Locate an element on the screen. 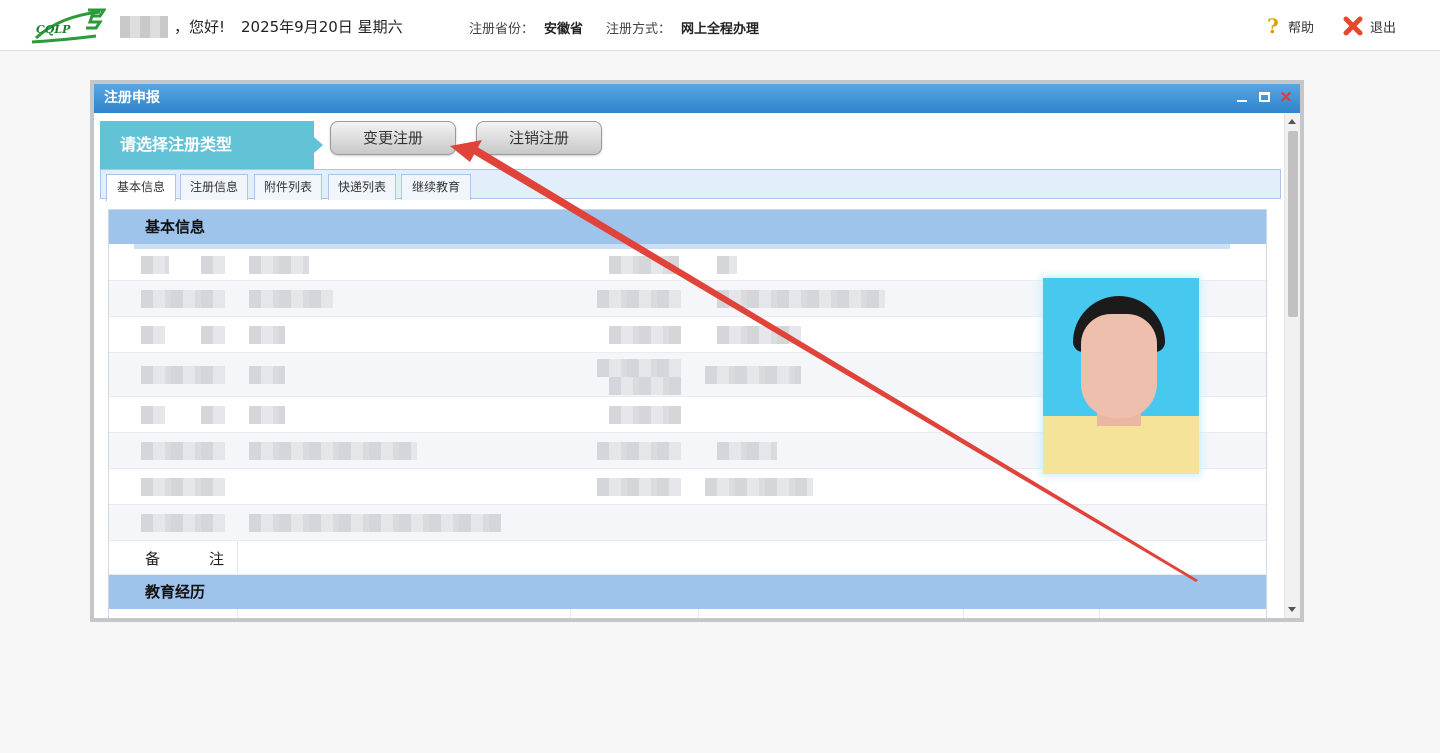 The image size is (1440, 753). vertical-scrollbar is located at coordinates (1292, 365).